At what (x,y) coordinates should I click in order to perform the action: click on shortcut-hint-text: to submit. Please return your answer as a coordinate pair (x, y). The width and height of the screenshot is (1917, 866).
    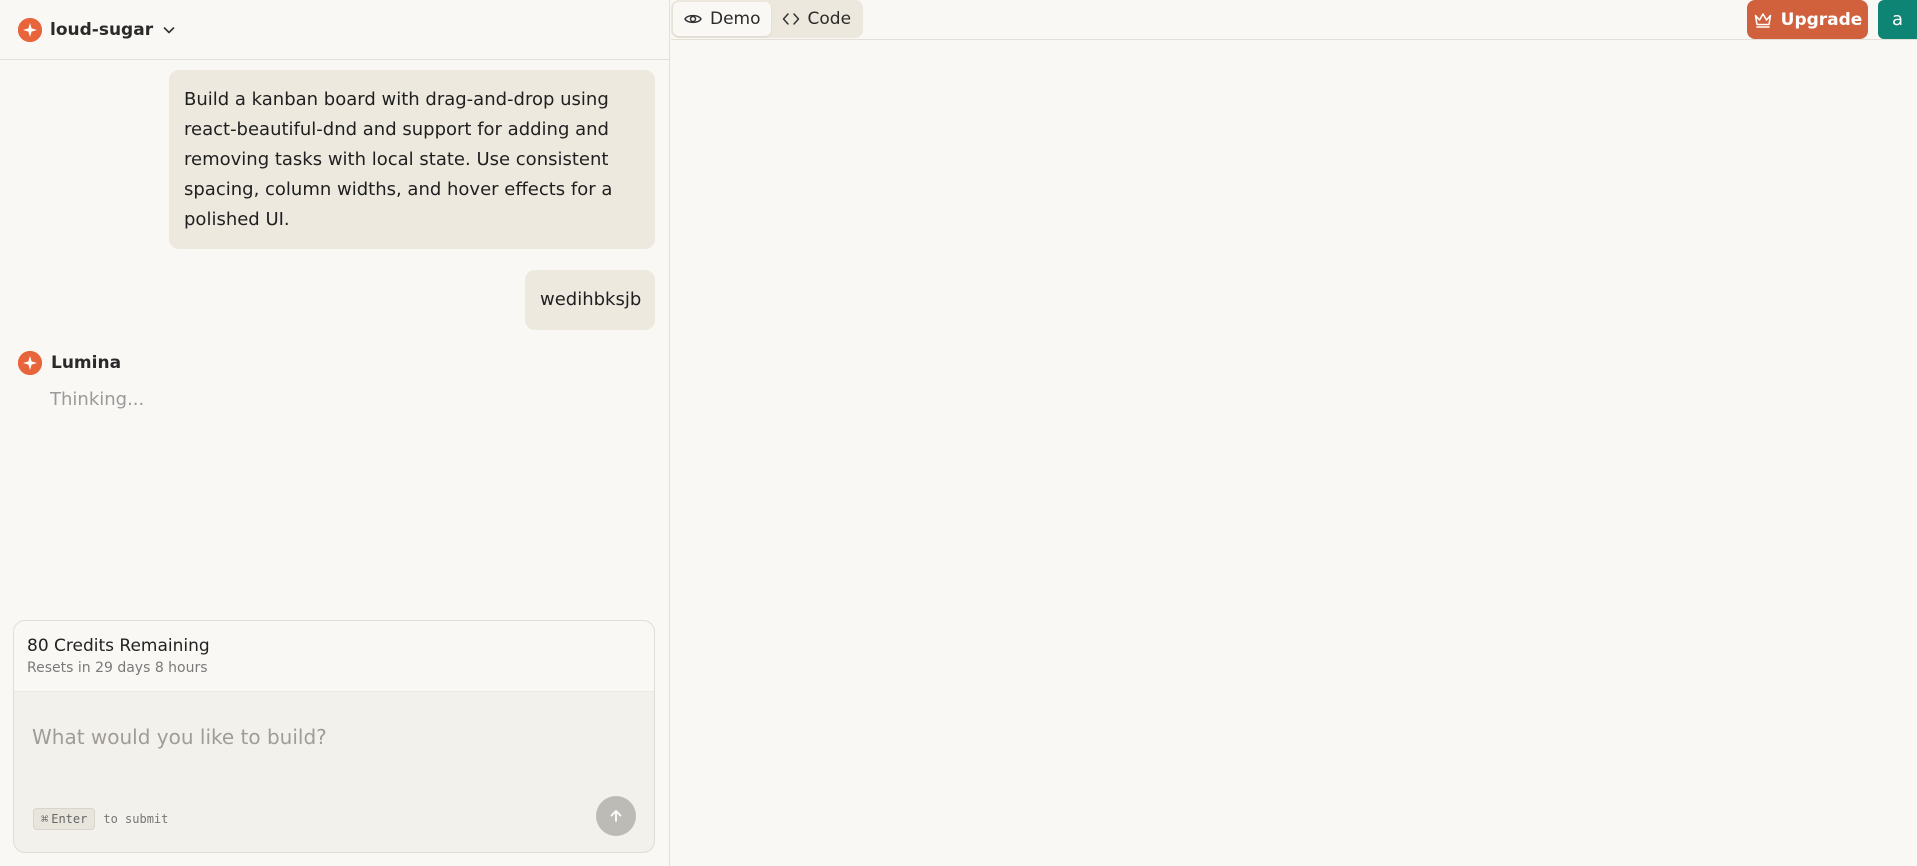
    Looking at the image, I should click on (136, 819).